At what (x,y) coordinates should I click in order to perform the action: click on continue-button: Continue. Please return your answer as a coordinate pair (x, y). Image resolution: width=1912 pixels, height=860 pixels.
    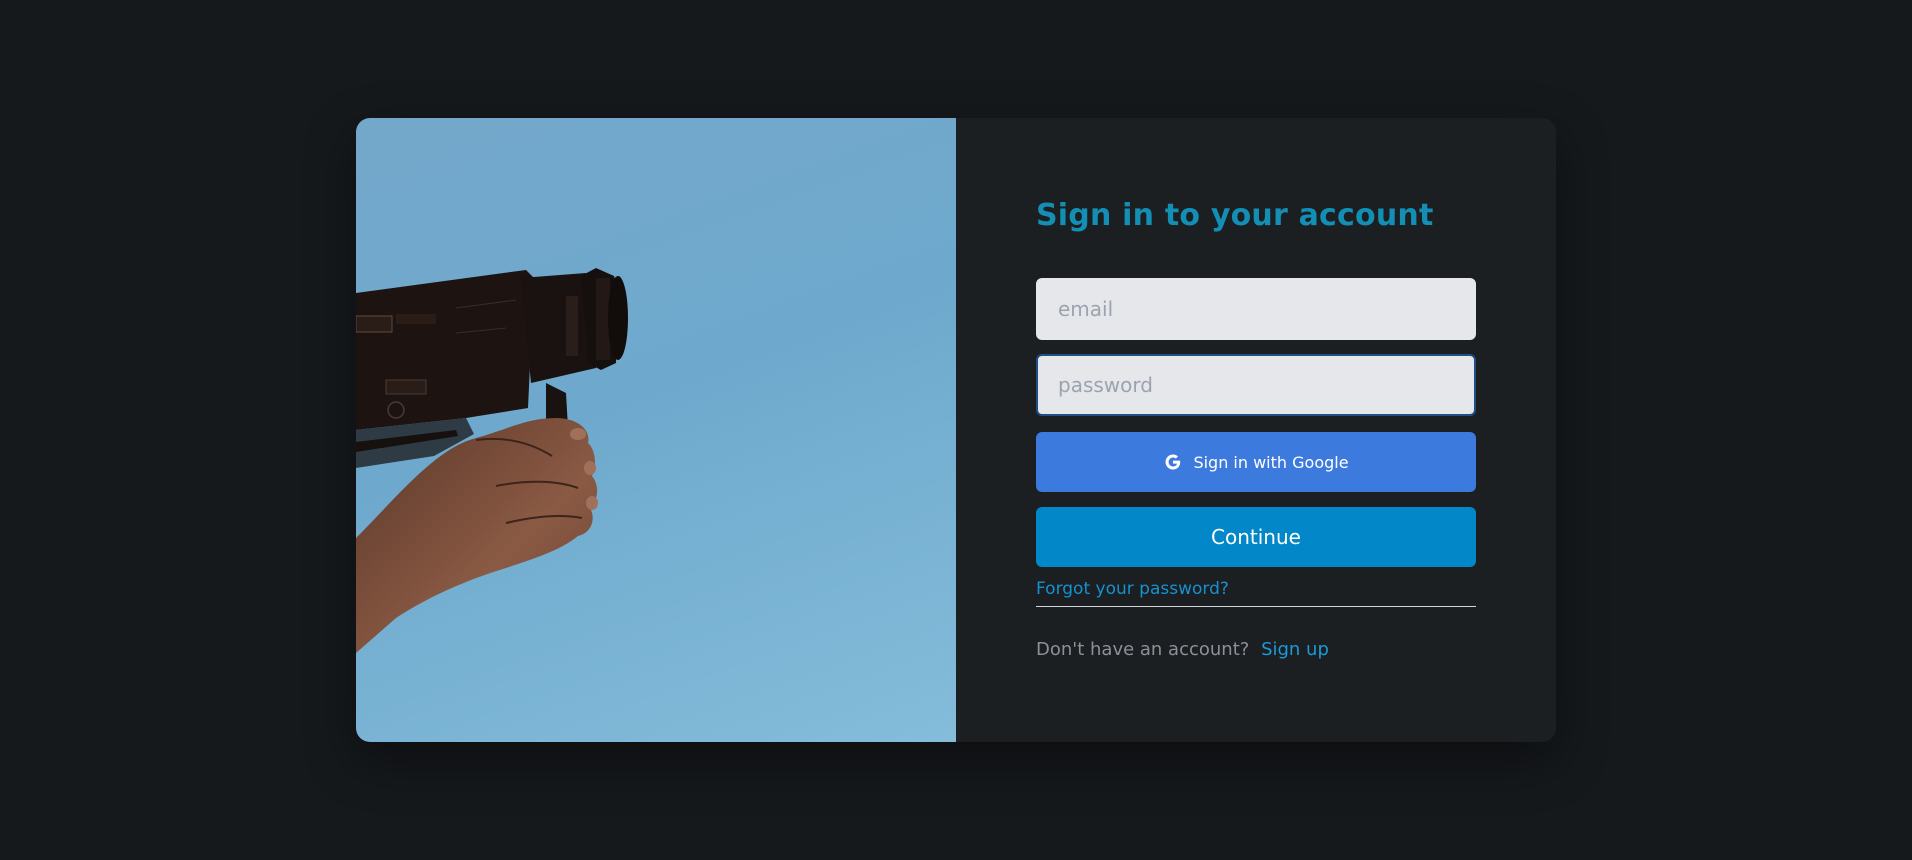
    Looking at the image, I should click on (1256, 537).